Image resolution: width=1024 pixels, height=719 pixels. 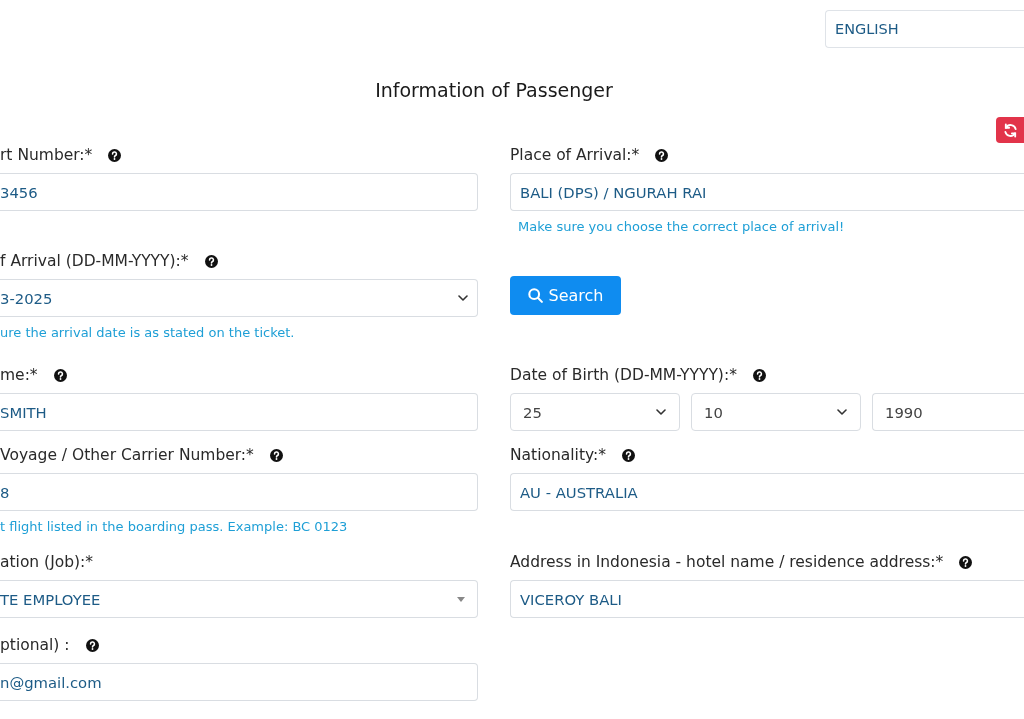 What do you see at coordinates (19, 375) in the screenshot?
I see `field-label: me:*` at bounding box center [19, 375].